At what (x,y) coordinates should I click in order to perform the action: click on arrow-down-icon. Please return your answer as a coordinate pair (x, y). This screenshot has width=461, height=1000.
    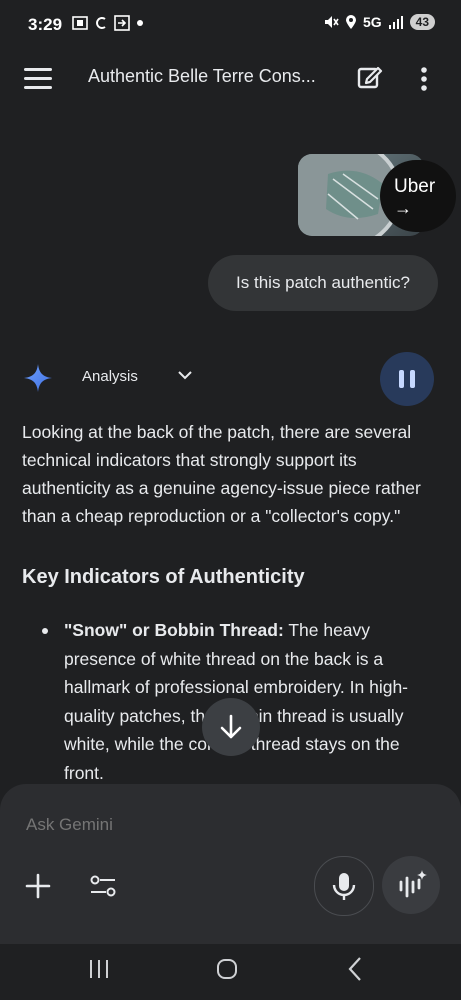
    Looking at the image, I should click on (231, 726).